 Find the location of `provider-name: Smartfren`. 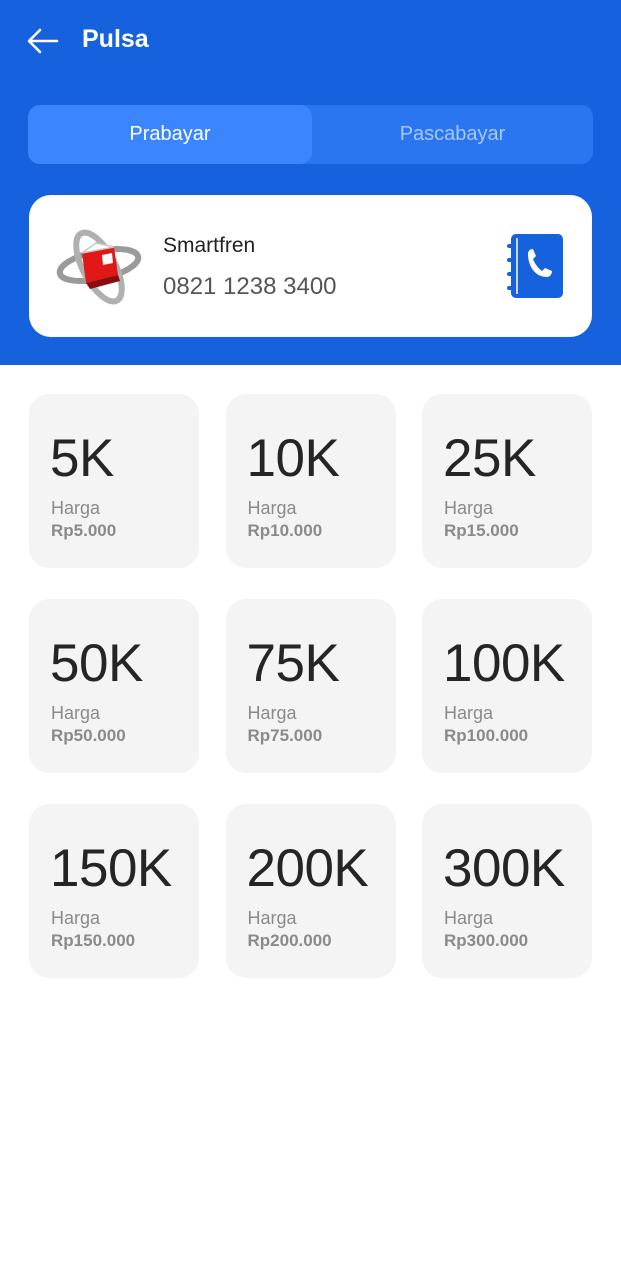

provider-name: Smartfren is located at coordinates (209, 245).